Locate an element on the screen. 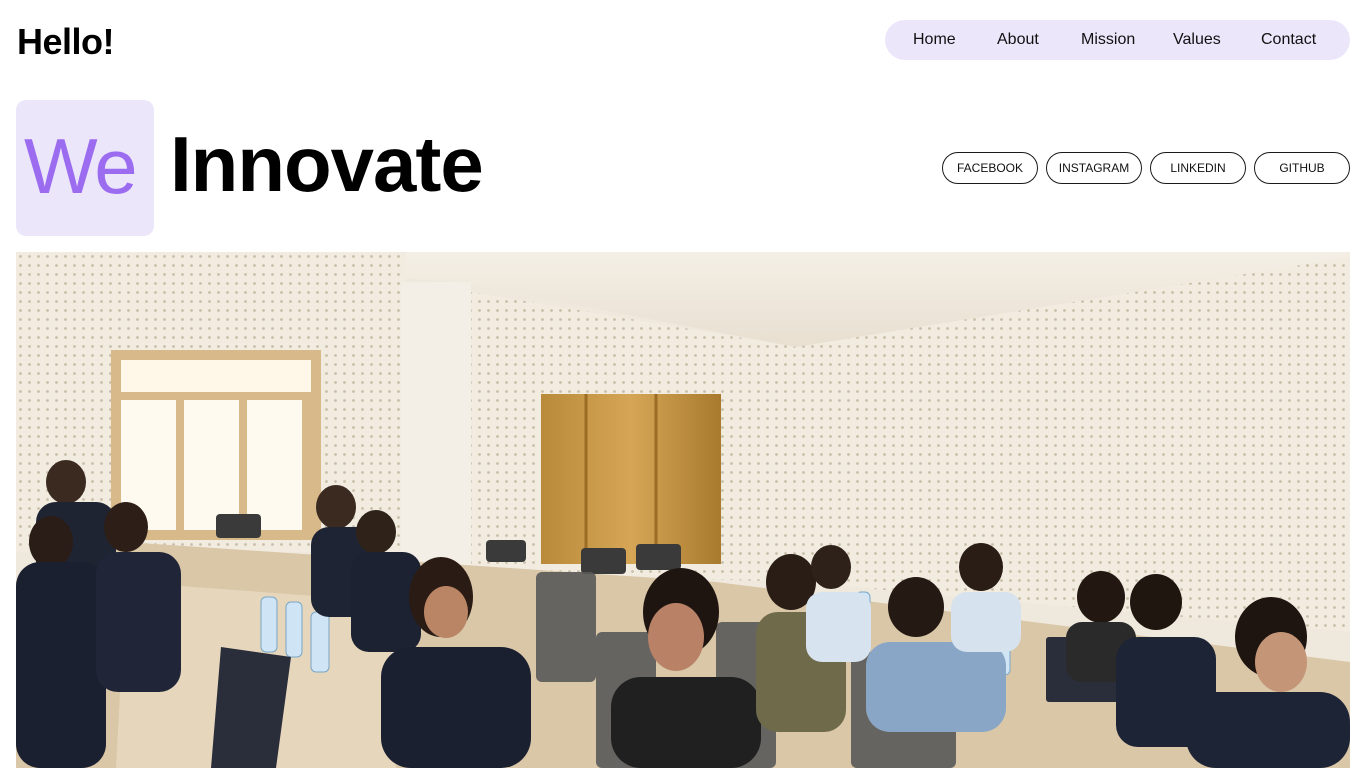  nav-mission-link: Mission is located at coordinates (1108, 40).